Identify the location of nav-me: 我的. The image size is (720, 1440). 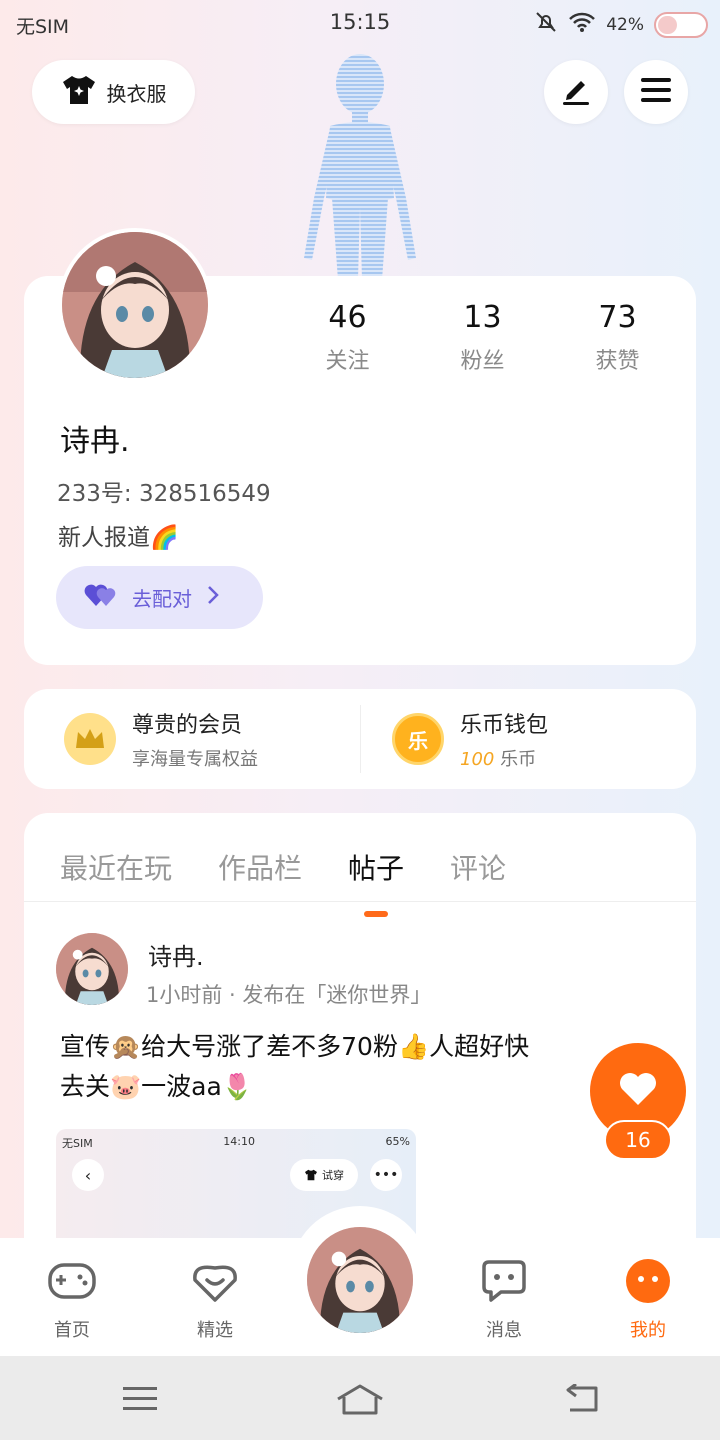
(648, 1300).